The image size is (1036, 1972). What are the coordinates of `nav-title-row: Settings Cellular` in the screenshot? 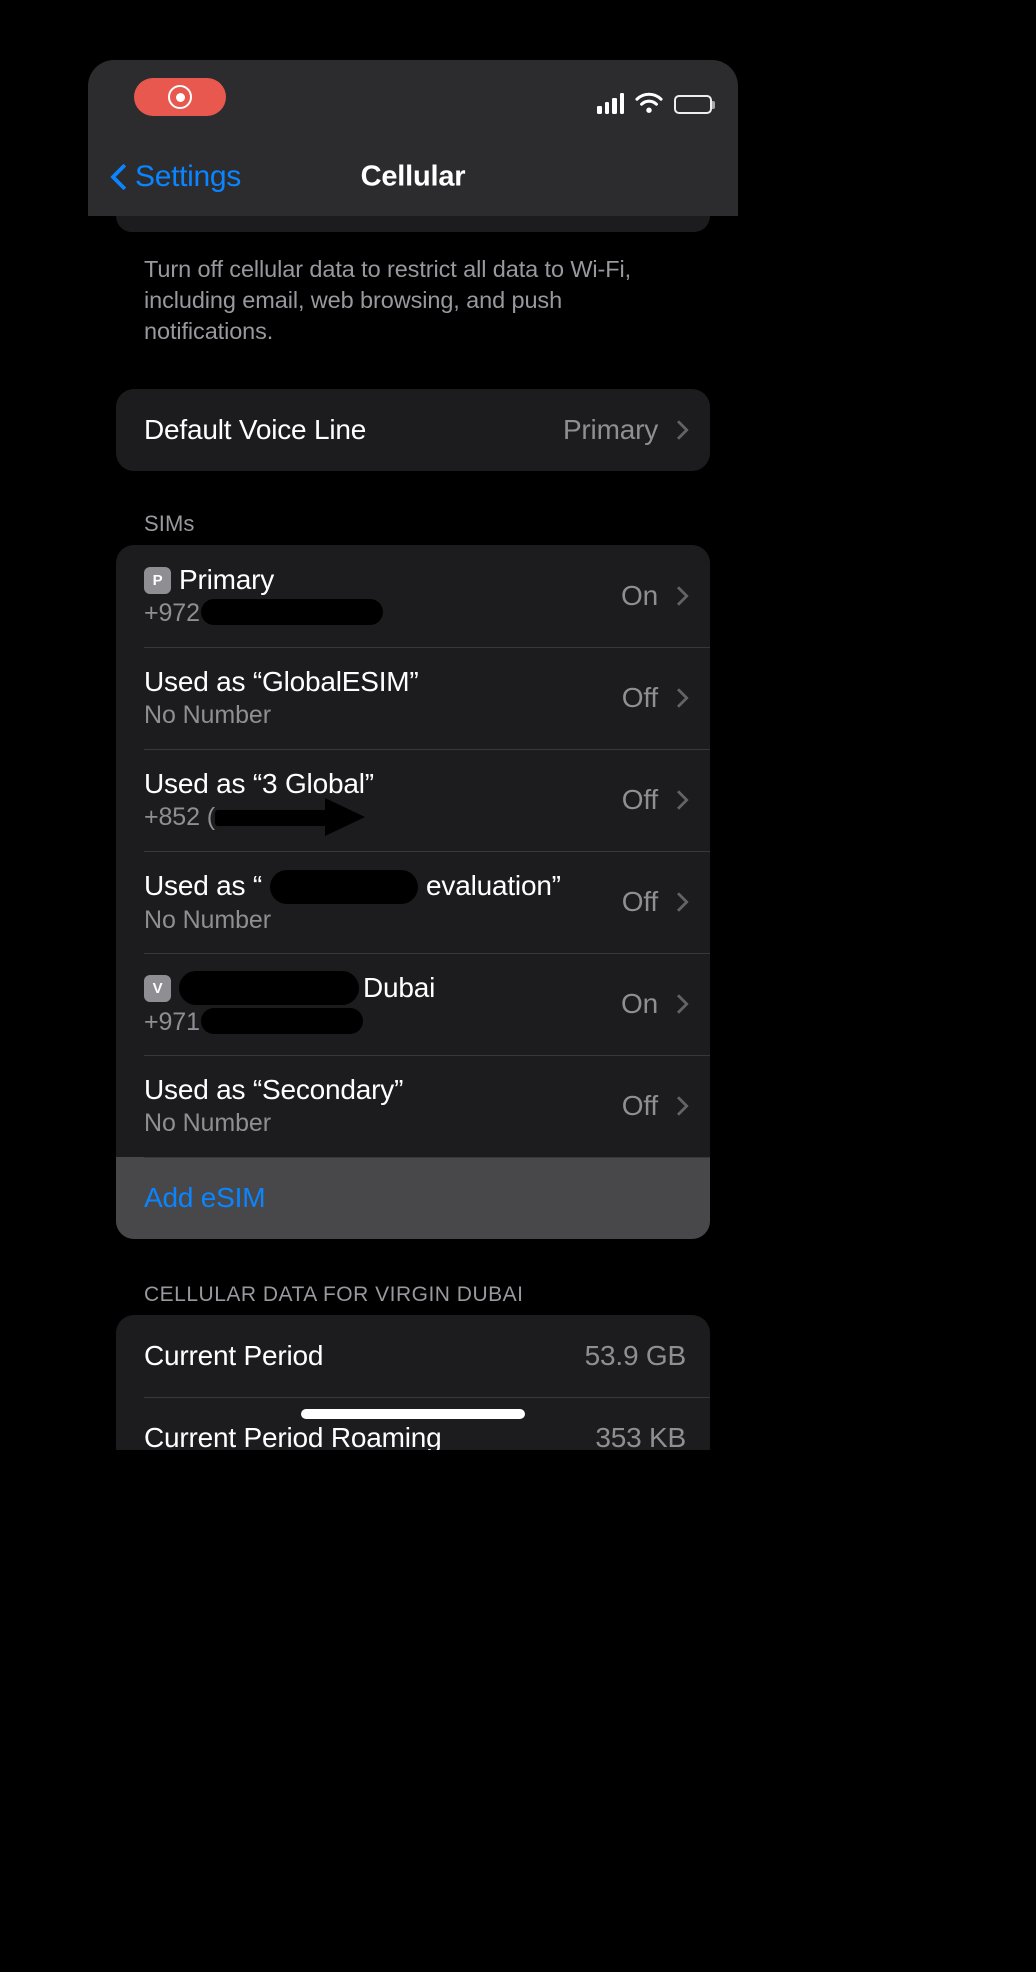 It's located at (413, 177).